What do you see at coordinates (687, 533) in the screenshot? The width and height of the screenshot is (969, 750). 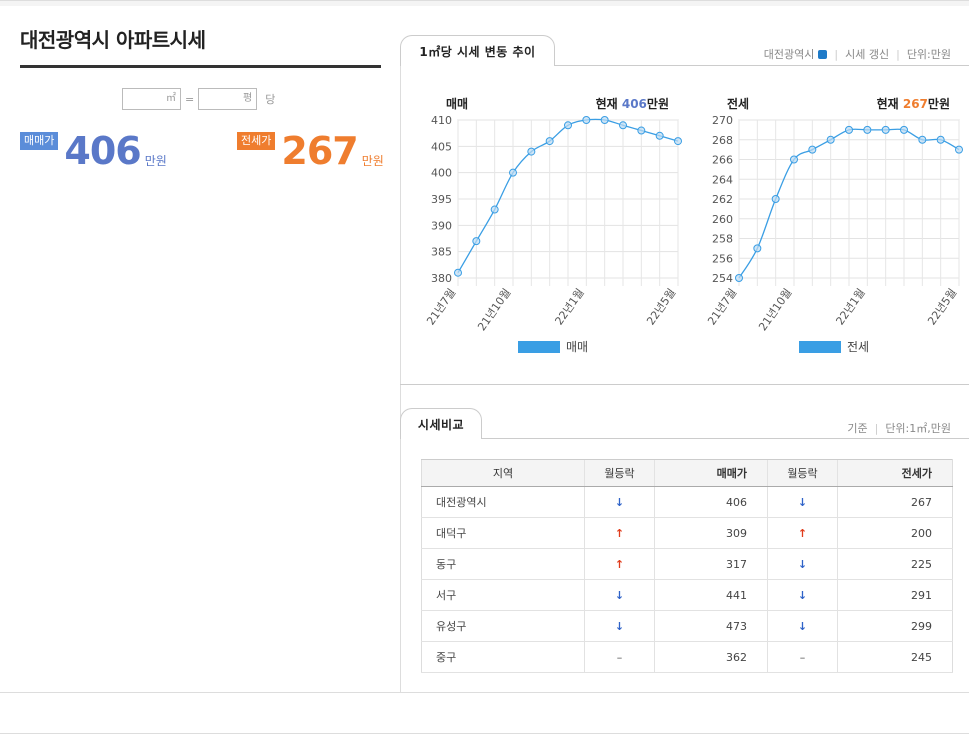 I see `table-row: 대덕구 ↑ 309 ↑ 200` at bounding box center [687, 533].